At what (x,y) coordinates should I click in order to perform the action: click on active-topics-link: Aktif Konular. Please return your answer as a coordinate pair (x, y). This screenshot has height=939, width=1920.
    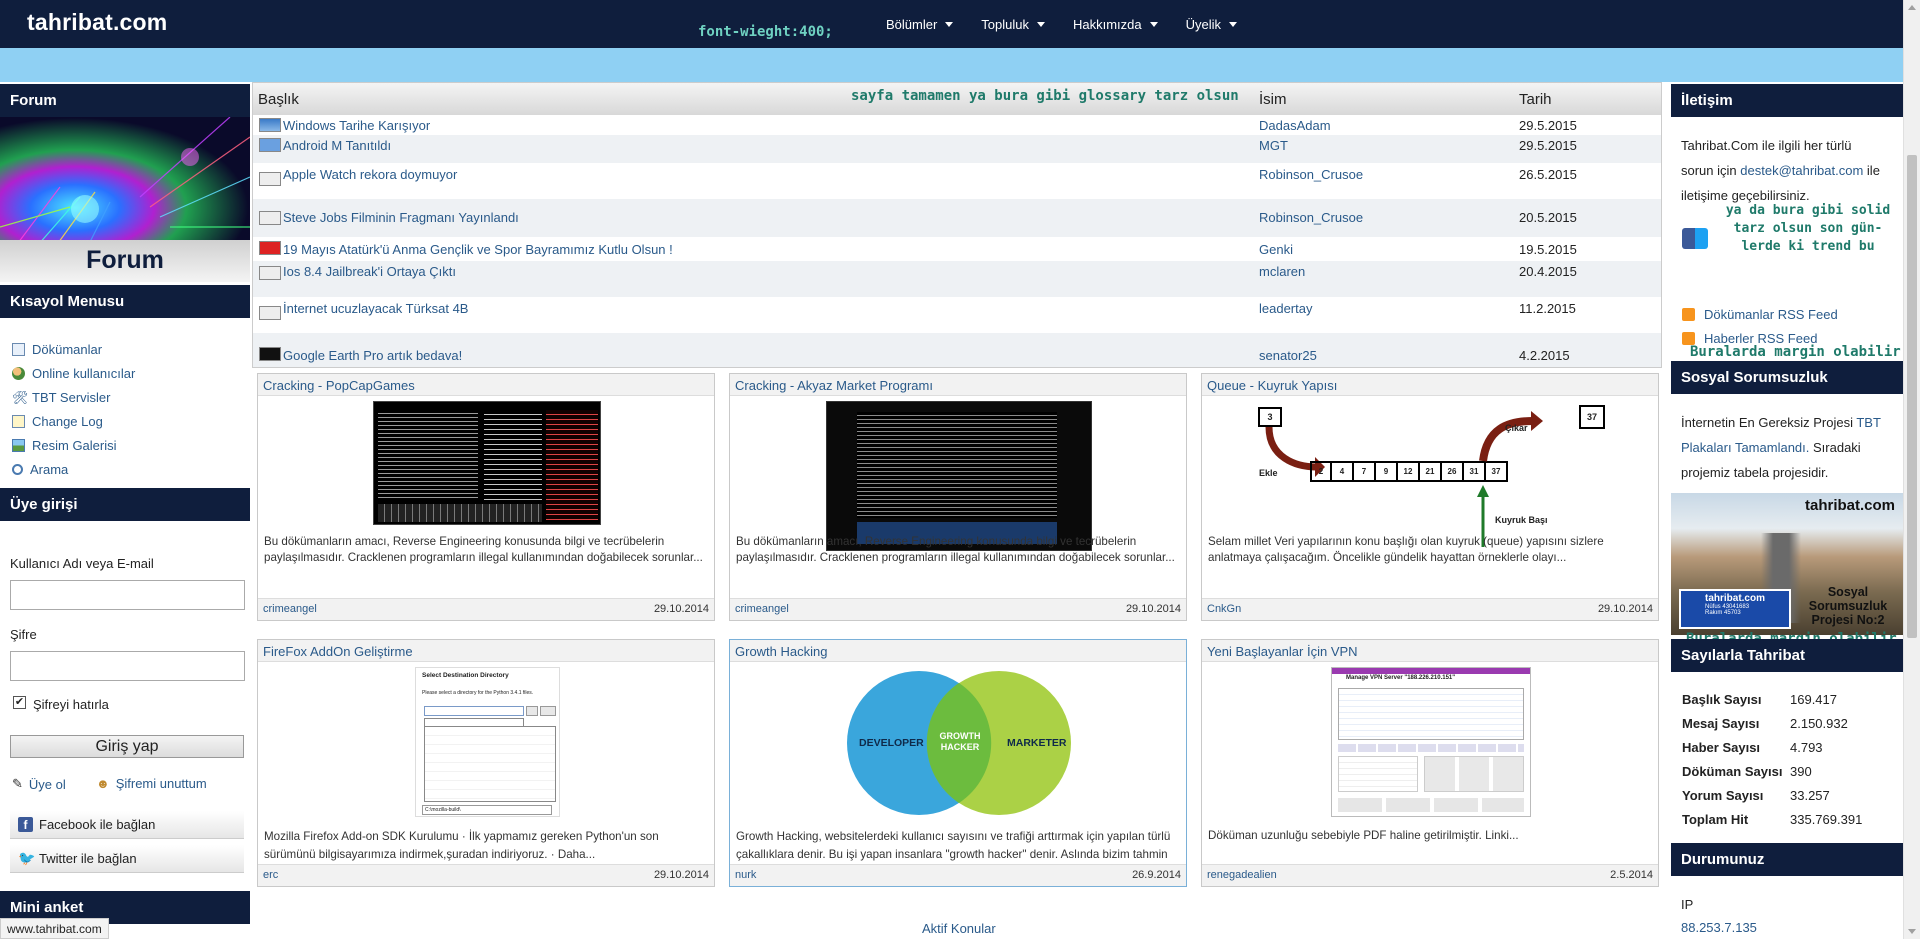
    Looking at the image, I should click on (959, 928).